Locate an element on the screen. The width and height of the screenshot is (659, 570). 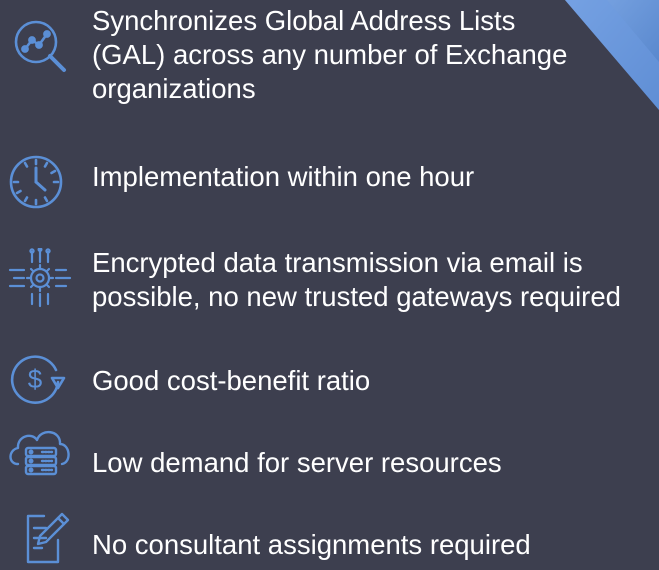
clock-icon is located at coordinates (42, 182).